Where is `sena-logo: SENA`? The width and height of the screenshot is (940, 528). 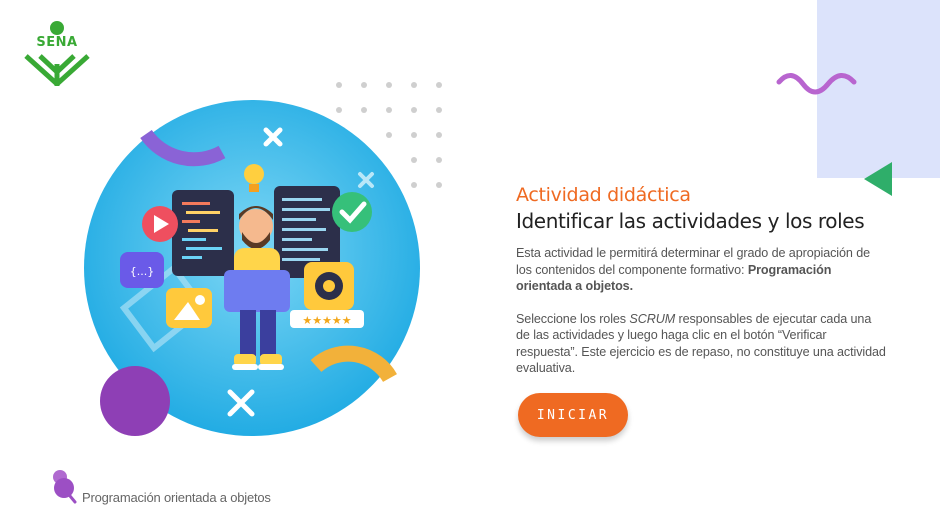
sena-logo: SENA is located at coordinates (57, 54).